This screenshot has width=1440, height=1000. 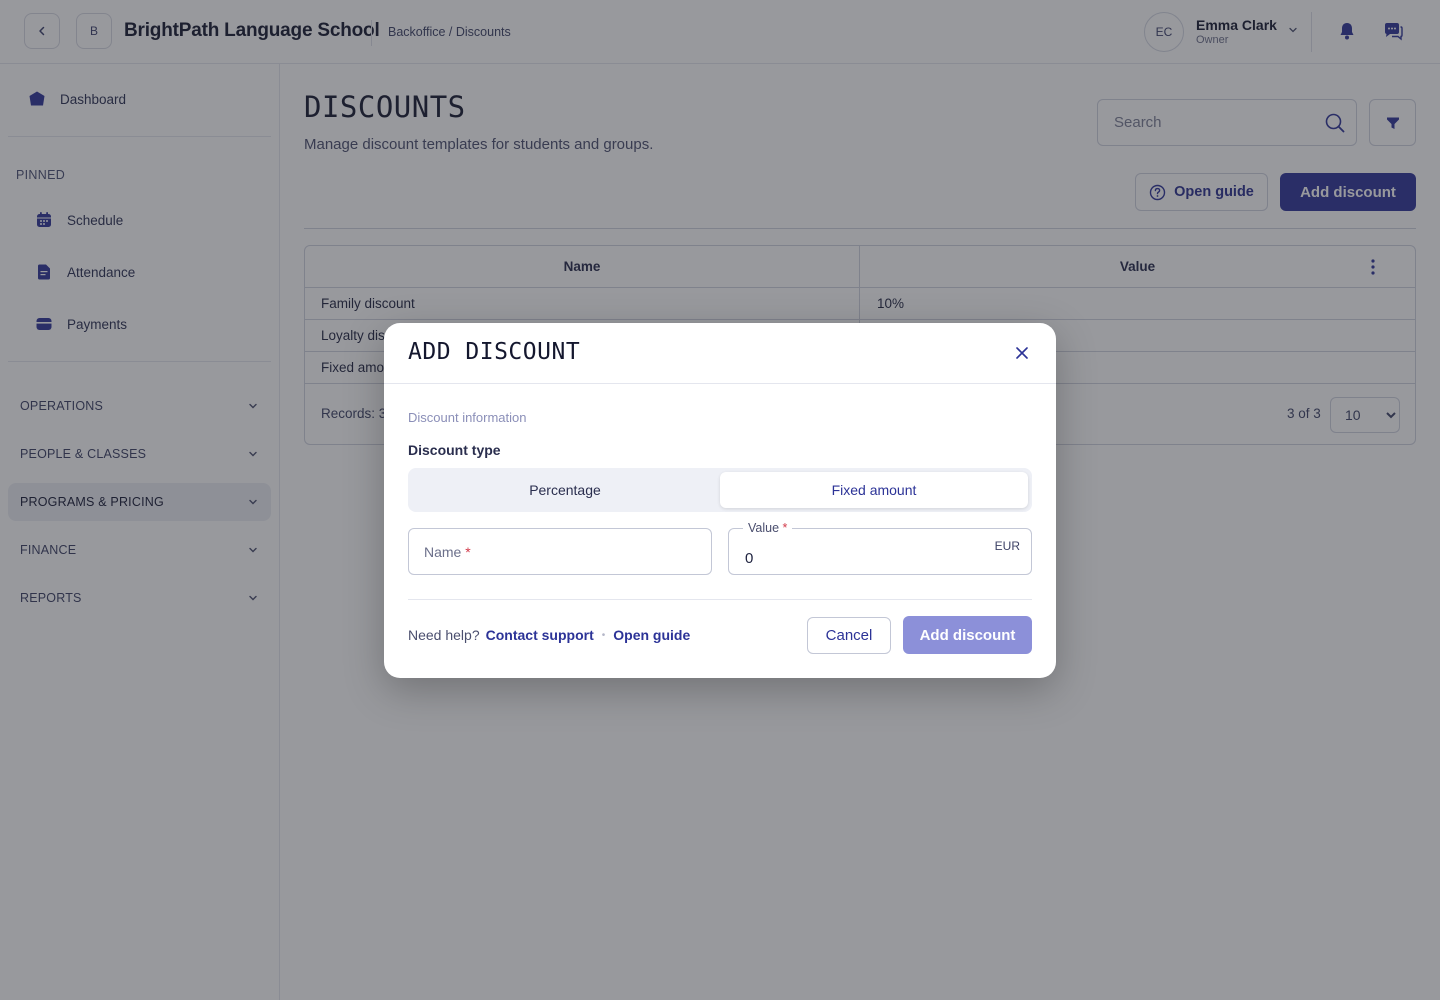 What do you see at coordinates (849, 635) in the screenshot?
I see `cancel-button: Cancel` at bounding box center [849, 635].